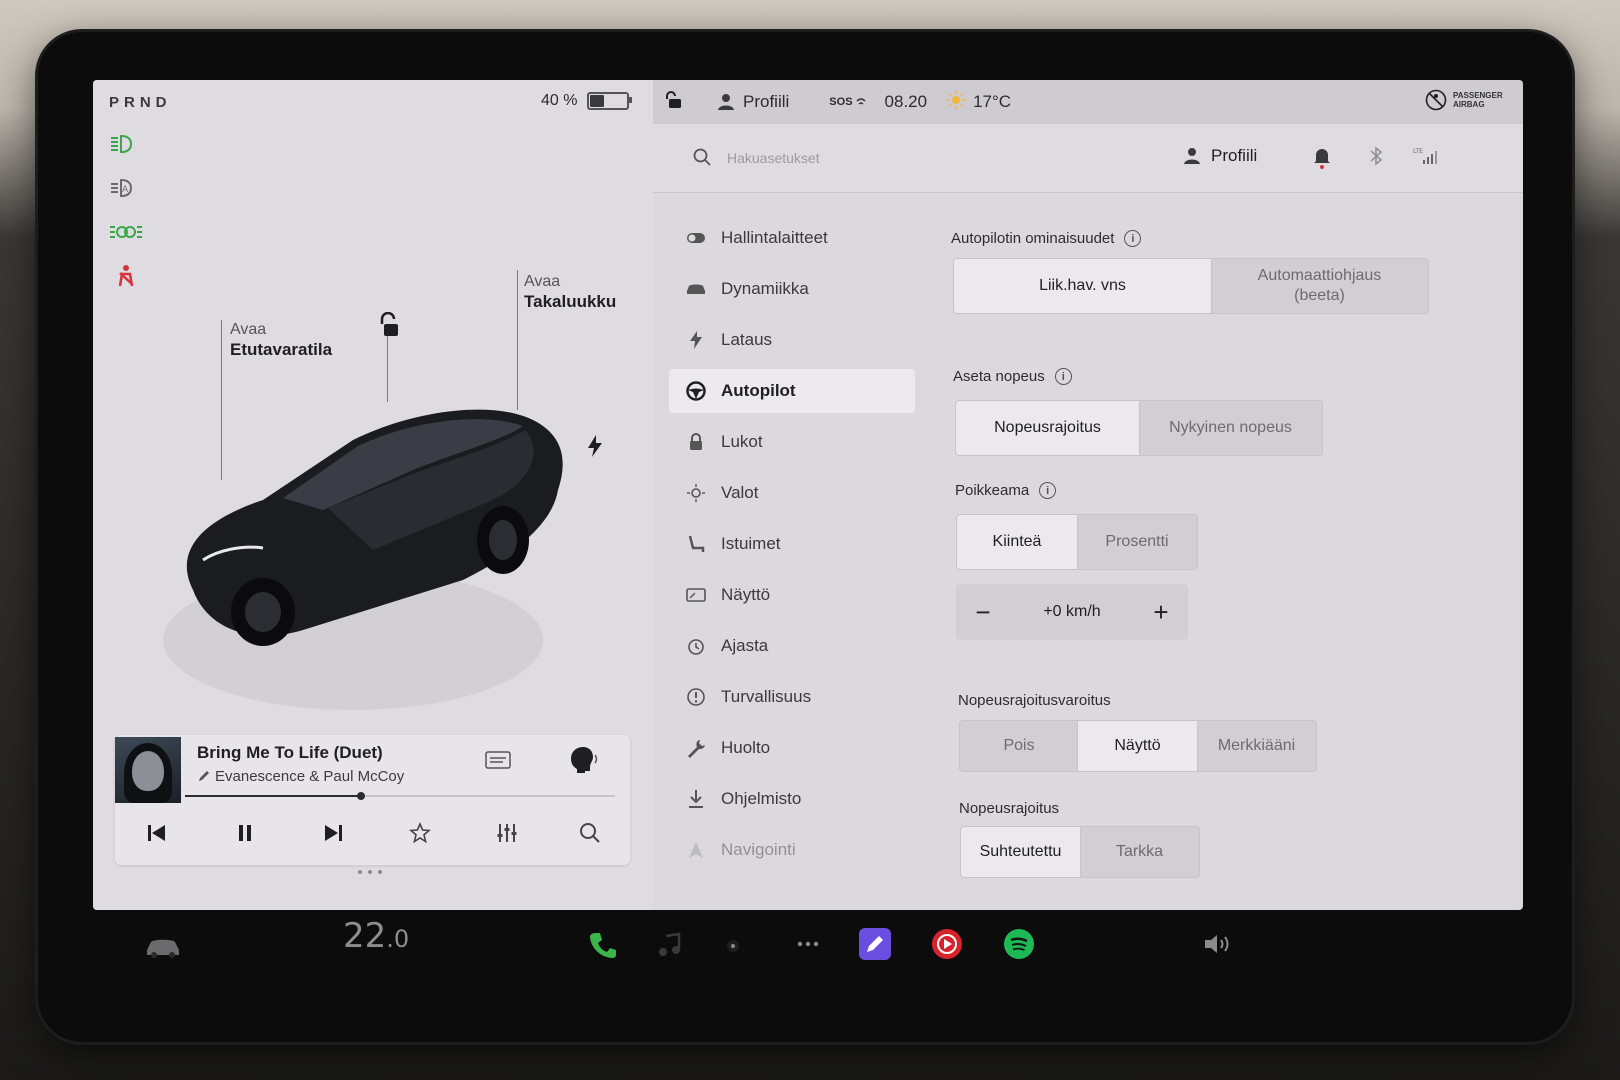 This screenshot has height=1080, width=1620. I want to click on next-track-button, so click(333, 833).